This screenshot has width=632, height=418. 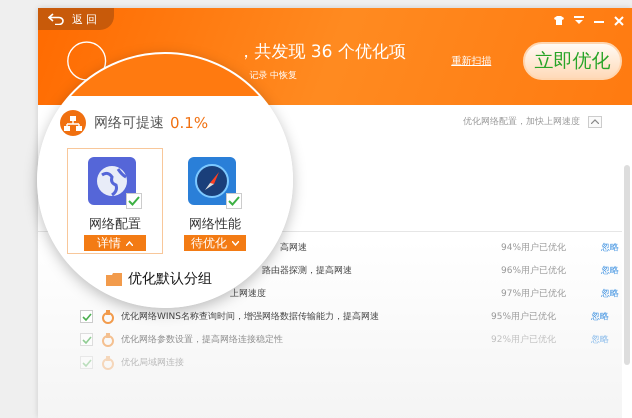 What do you see at coordinates (248, 294) in the screenshot?
I see `optimization-item-text: 上网速度` at bounding box center [248, 294].